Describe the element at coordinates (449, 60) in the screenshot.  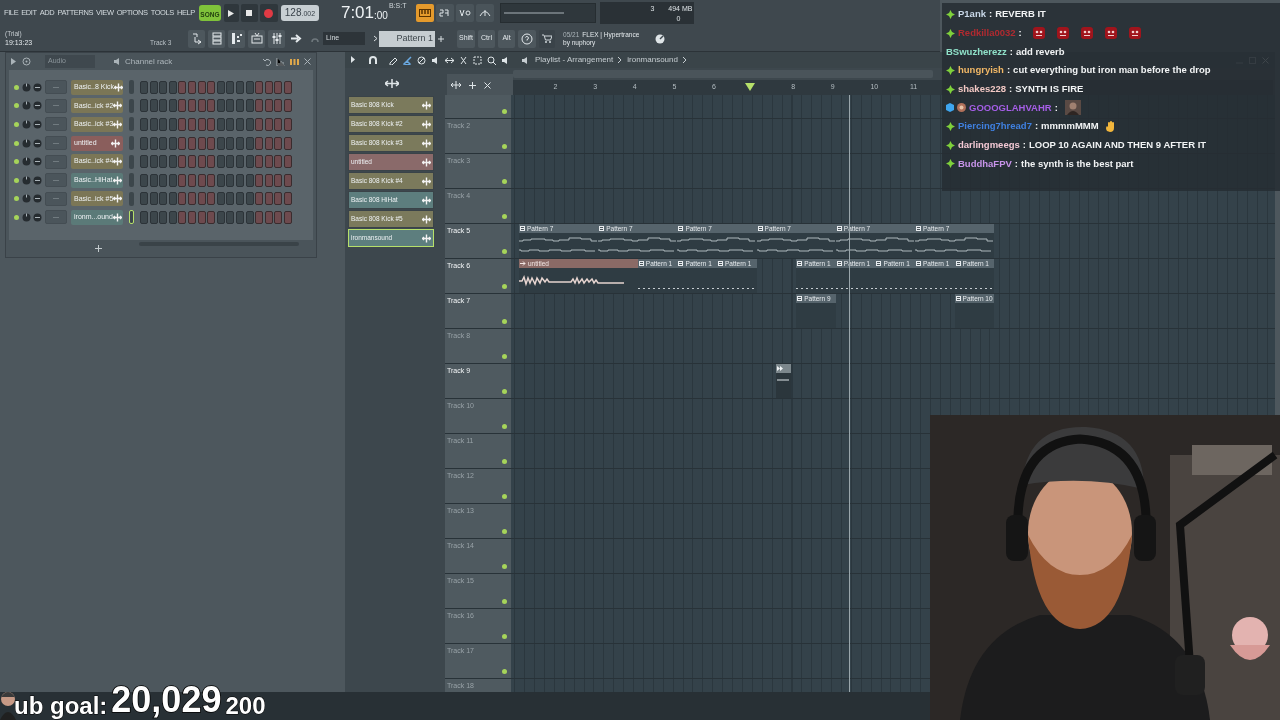
I see `slip-icon` at that location.